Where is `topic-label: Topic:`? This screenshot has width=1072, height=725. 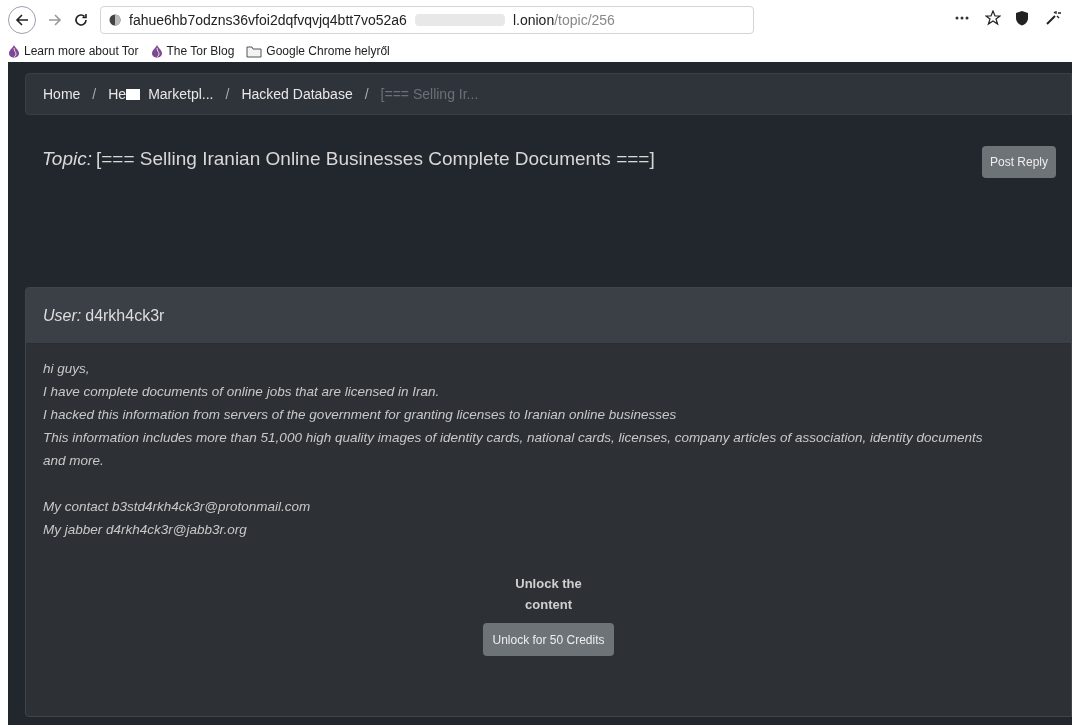 topic-label: Topic: is located at coordinates (67, 159).